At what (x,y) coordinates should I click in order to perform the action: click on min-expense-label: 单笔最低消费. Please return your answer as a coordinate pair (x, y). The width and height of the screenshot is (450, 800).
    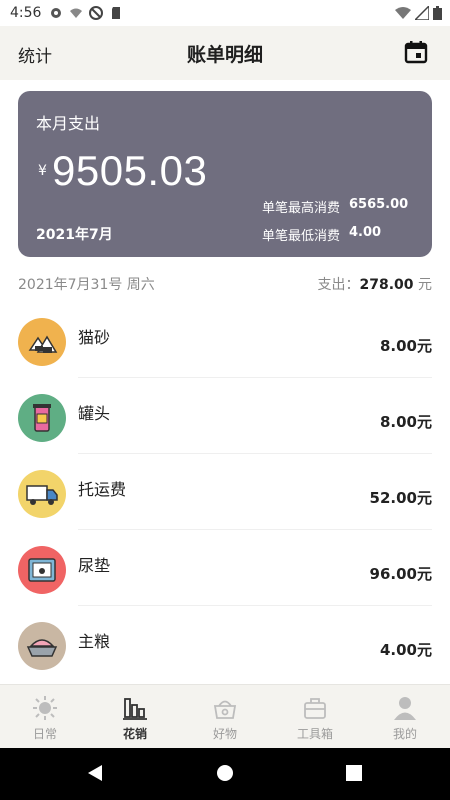
    Looking at the image, I should click on (301, 236).